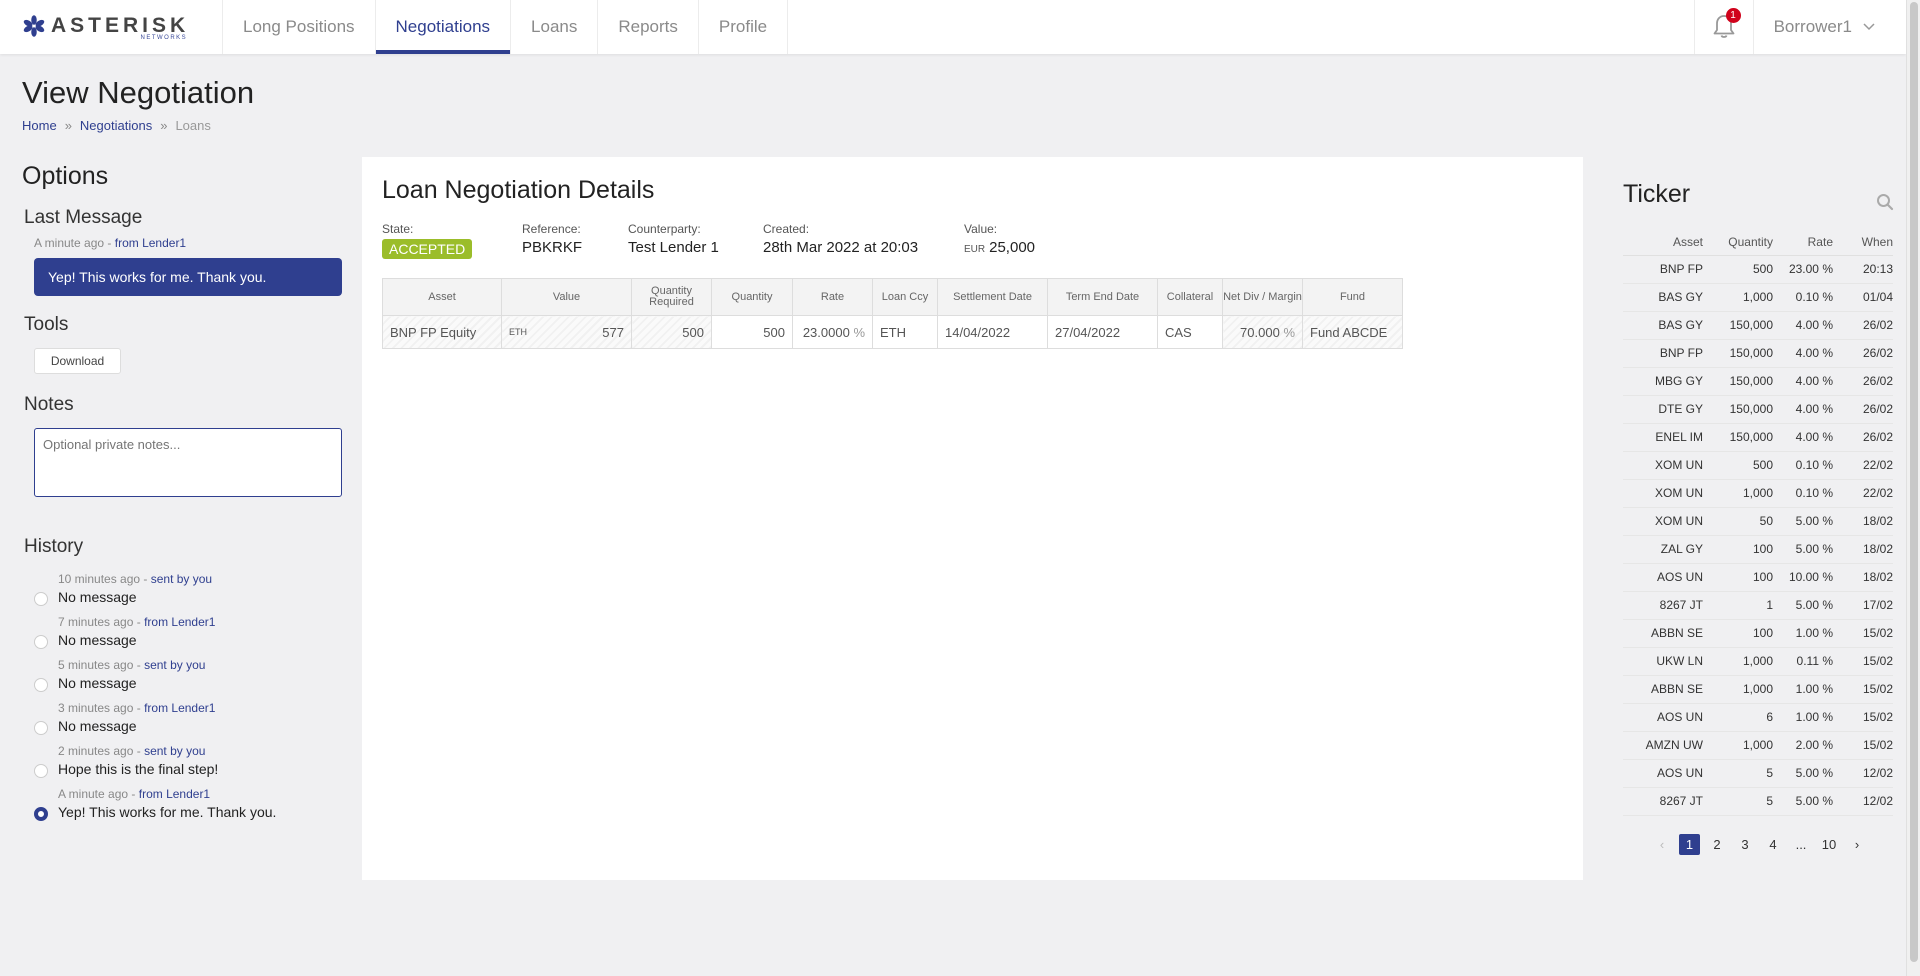 Image resolution: width=1920 pixels, height=976 pixels. I want to click on ticker-when: 26/02, so click(1863, 353).